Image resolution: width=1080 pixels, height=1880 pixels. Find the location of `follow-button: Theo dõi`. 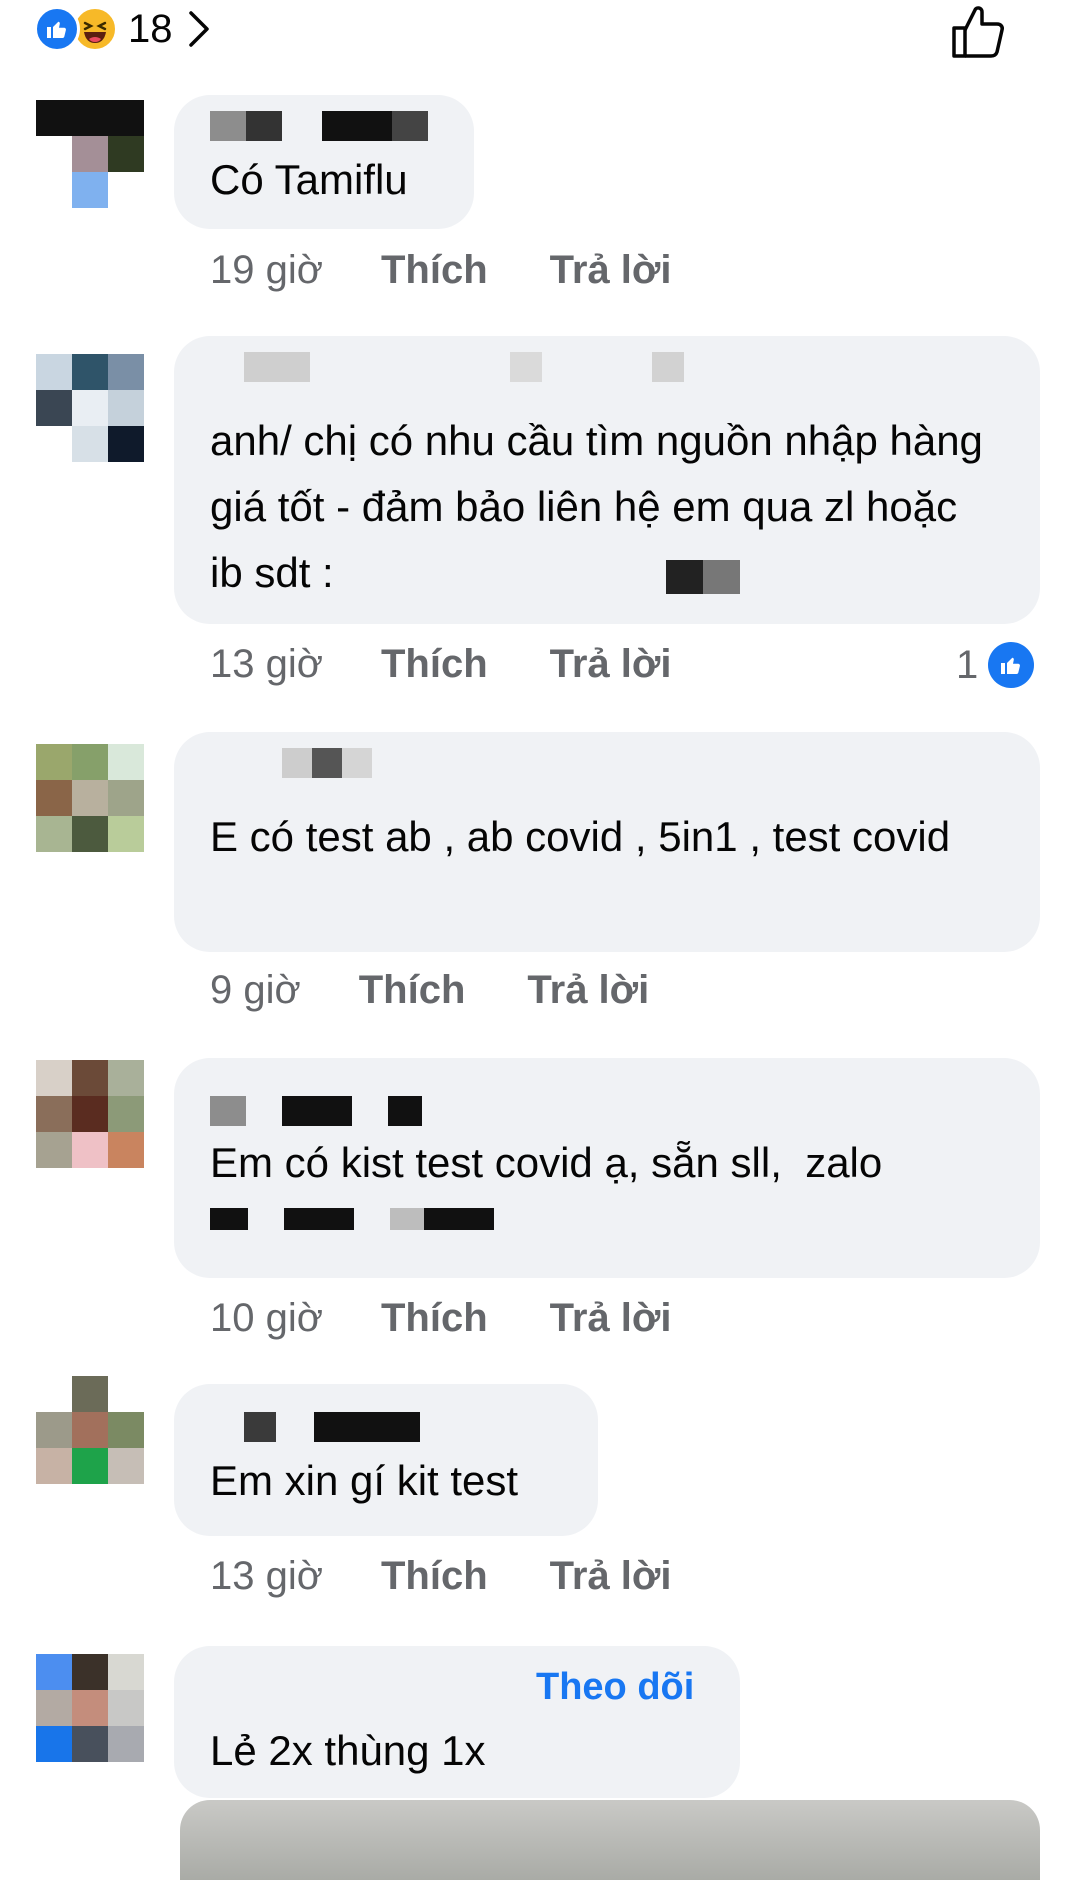

follow-button: Theo dõi is located at coordinates (615, 1687).